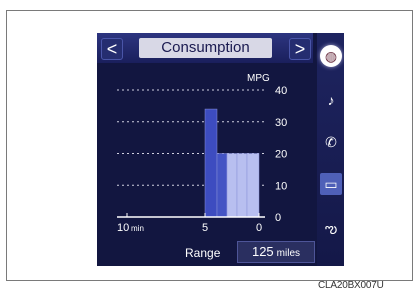  Describe the element at coordinates (331, 228) in the screenshot. I see `climate-fan-icon: ఌ` at that location.